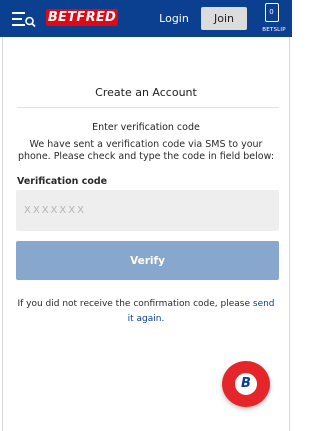 Image resolution: width=320 pixels, height=431 pixels. Describe the element at coordinates (147, 260) in the screenshot. I see `verify-button: Verify` at that location.